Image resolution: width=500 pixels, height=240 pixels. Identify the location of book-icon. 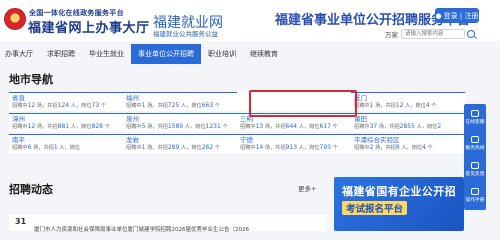
(475, 191).